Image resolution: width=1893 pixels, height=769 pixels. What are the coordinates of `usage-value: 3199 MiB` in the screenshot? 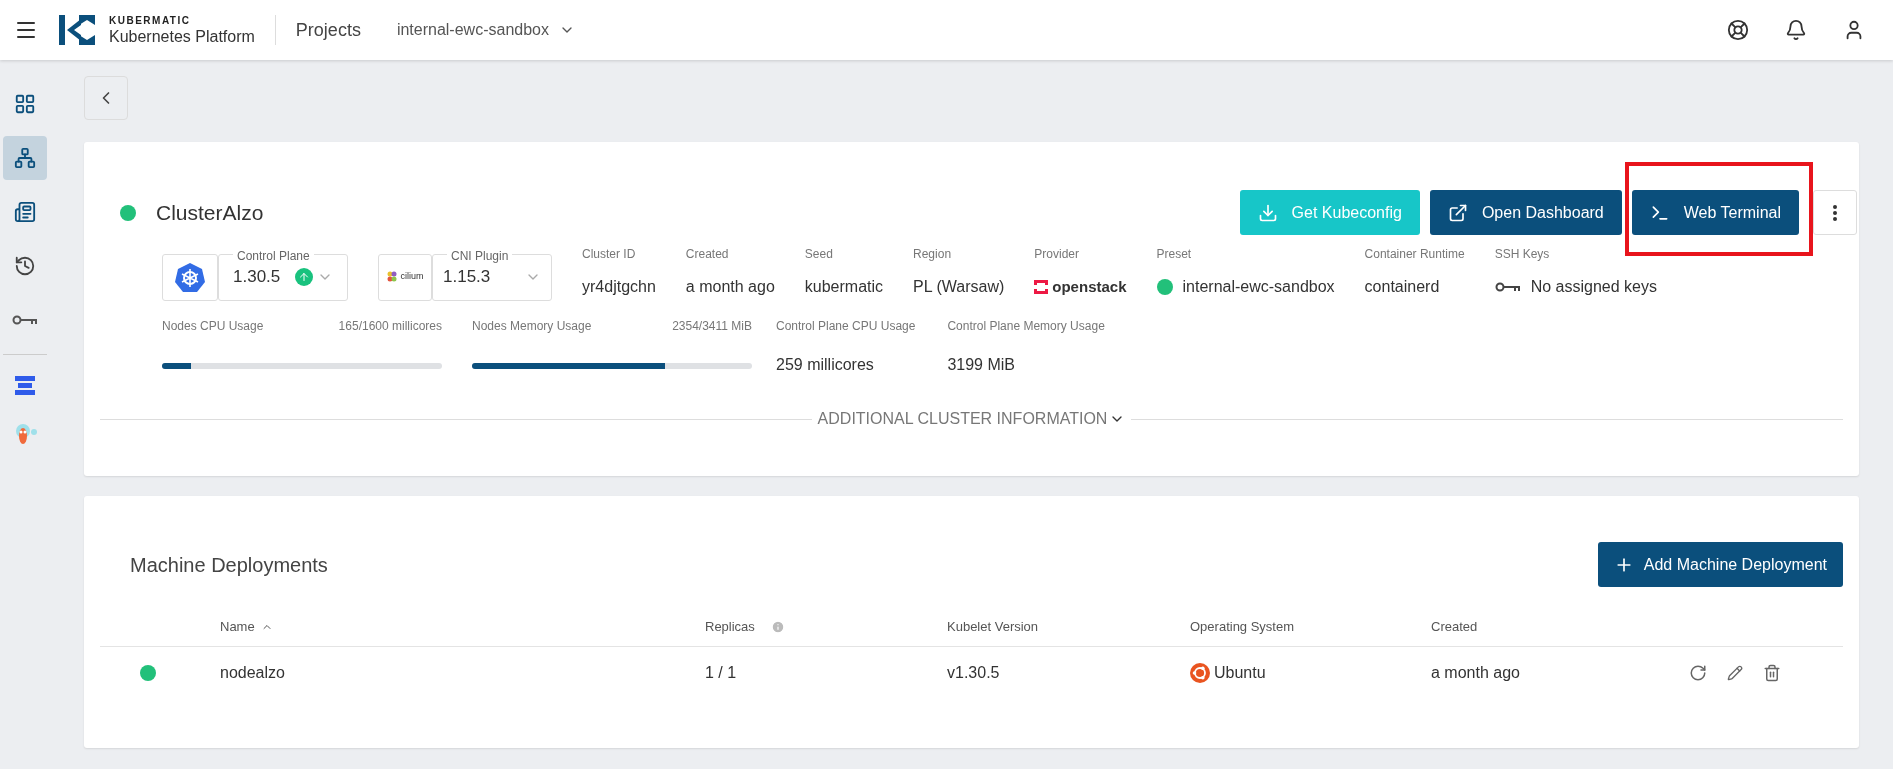 It's located at (981, 365).